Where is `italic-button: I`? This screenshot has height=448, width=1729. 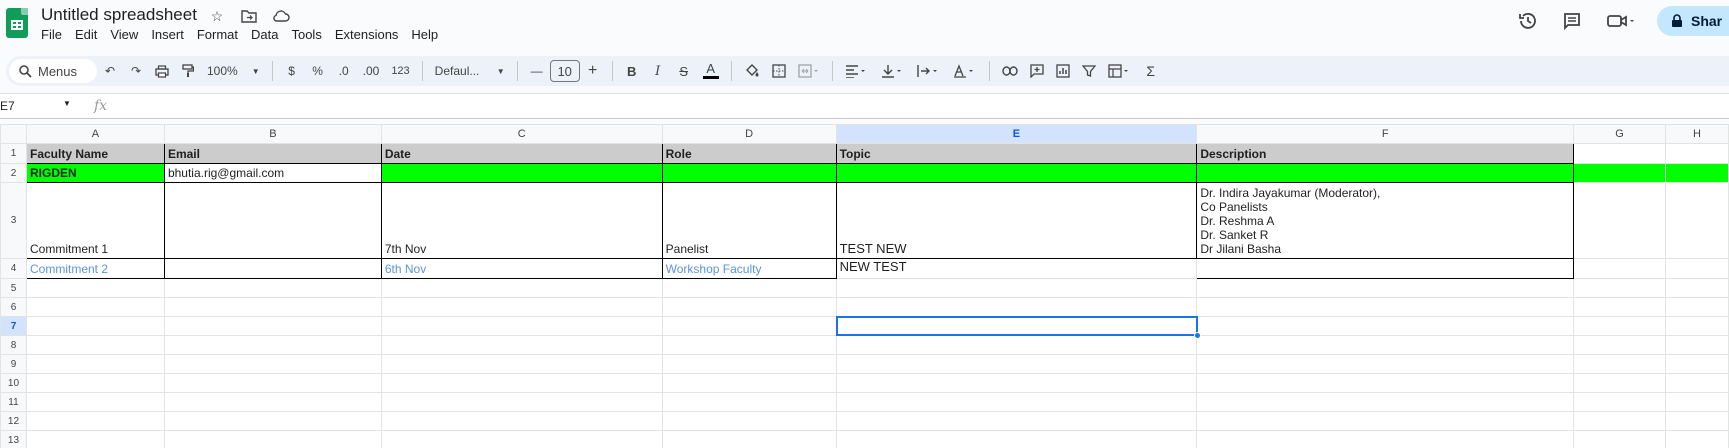
italic-button: I is located at coordinates (658, 71).